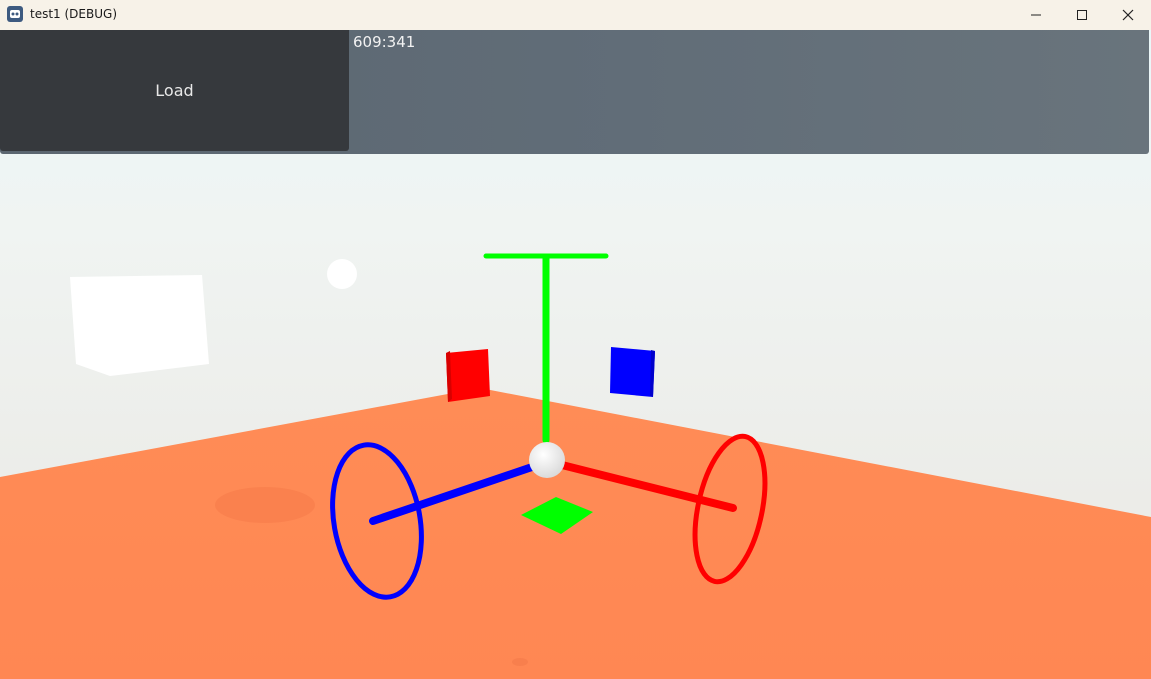 This screenshot has height=679, width=1151. I want to click on blue-cube, so click(632, 372).